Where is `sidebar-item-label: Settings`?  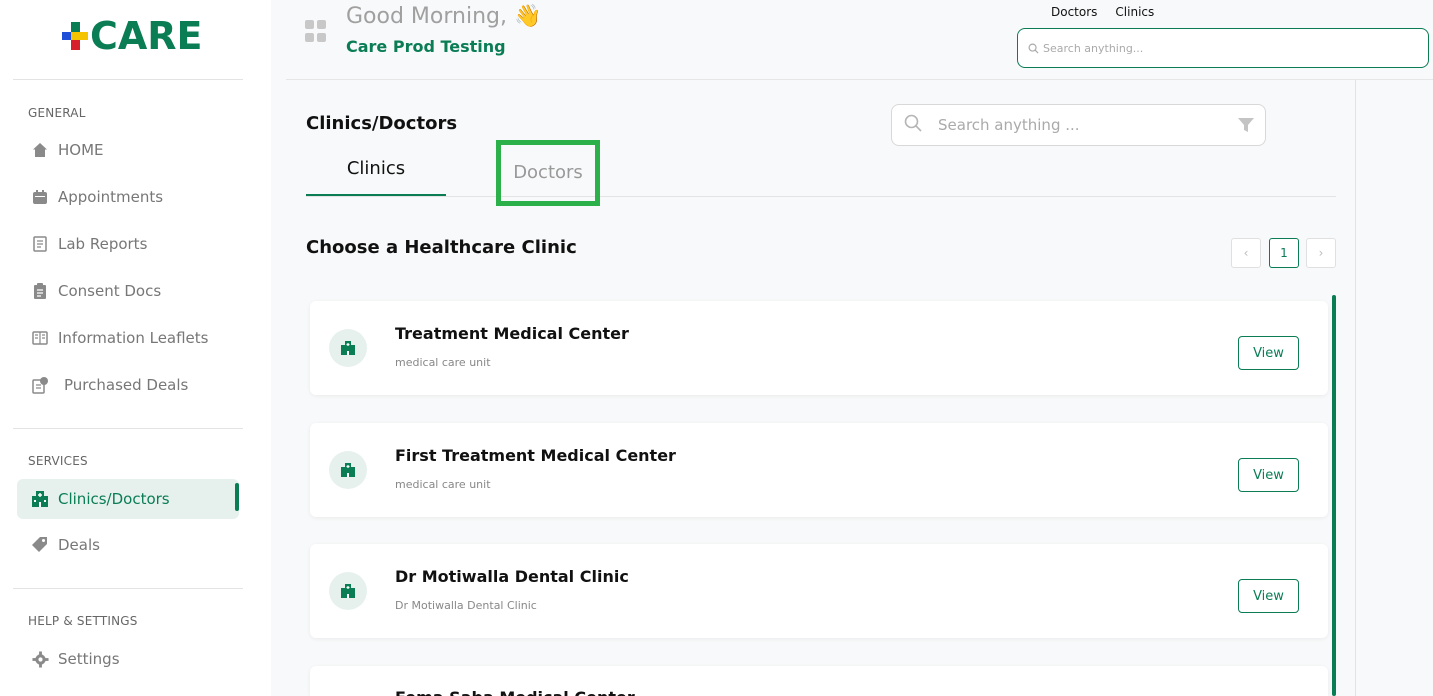 sidebar-item-label: Settings is located at coordinates (89, 659).